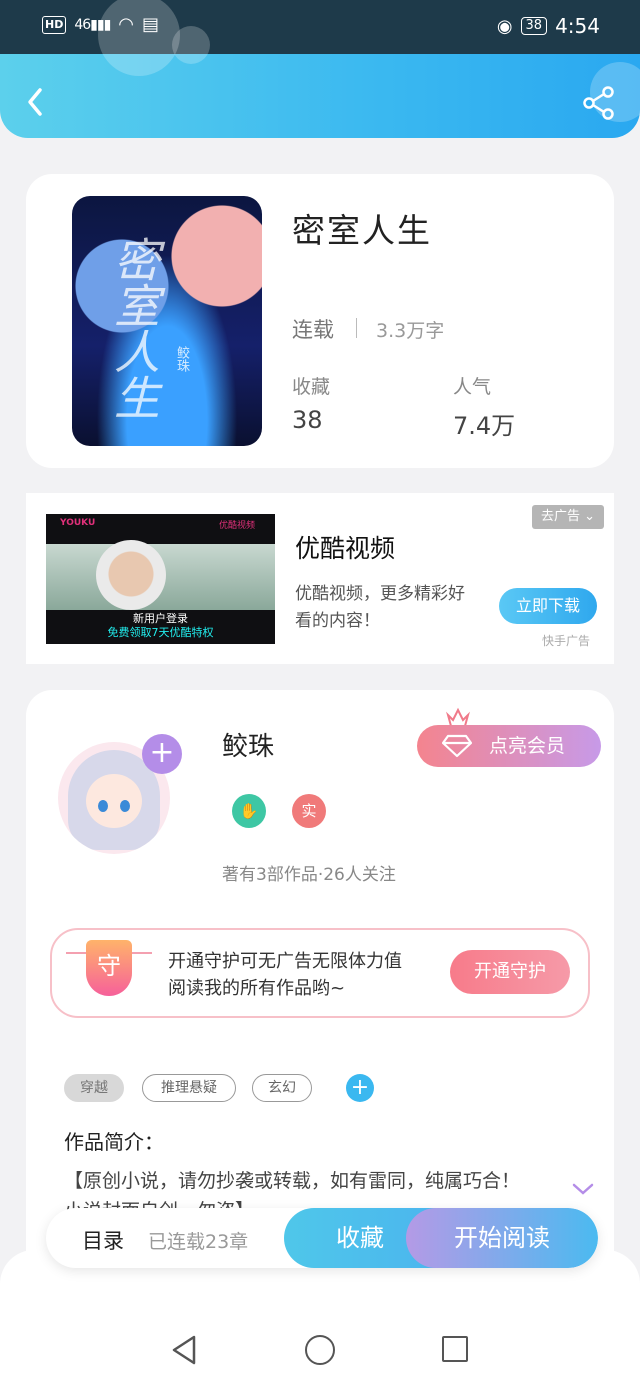  What do you see at coordinates (142, 960) in the screenshot?
I see `wing-right` at bounding box center [142, 960].